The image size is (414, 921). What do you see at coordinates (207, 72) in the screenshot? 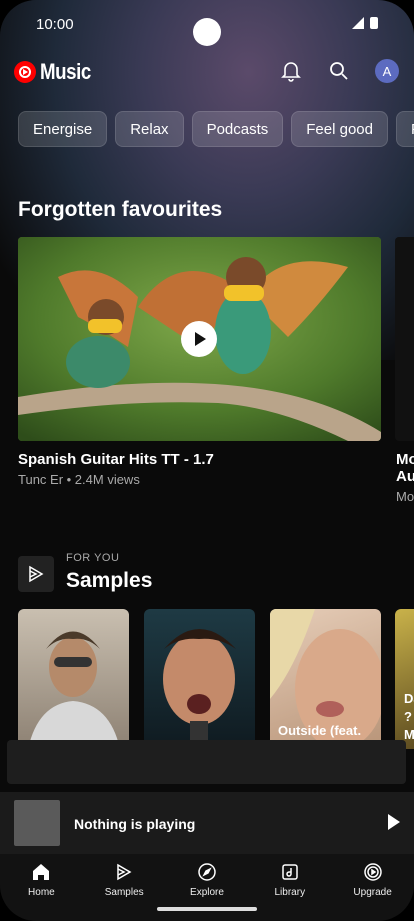
I see `app-bar: Music A` at bounding box center [207, 72].